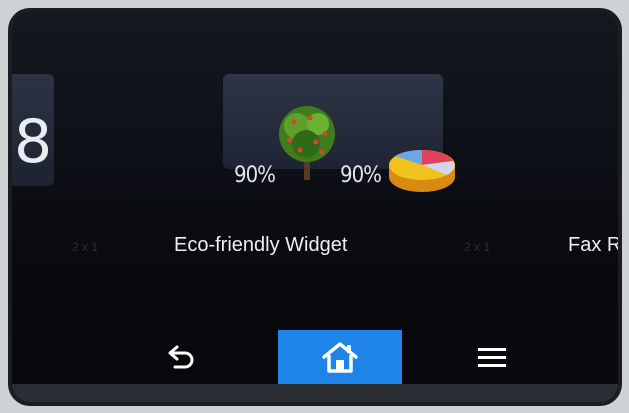 The image size is (629, 413). What do you see at coordinates (593, 245) in the screenshot?
I see `fax-widget-label: Fax R` at bounding box center [593, 245].